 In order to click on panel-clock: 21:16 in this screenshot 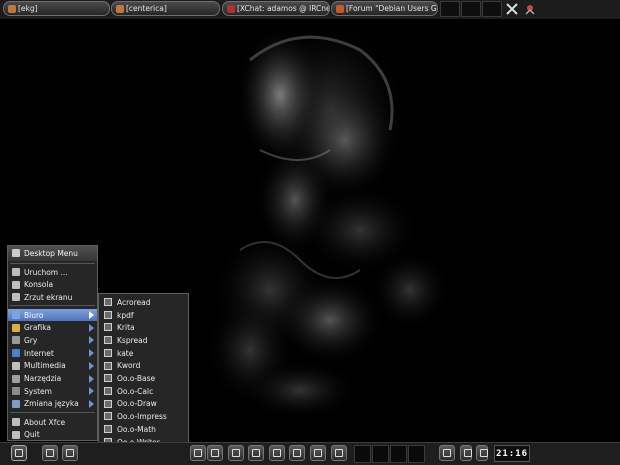, I will do `click(512, 453)`.